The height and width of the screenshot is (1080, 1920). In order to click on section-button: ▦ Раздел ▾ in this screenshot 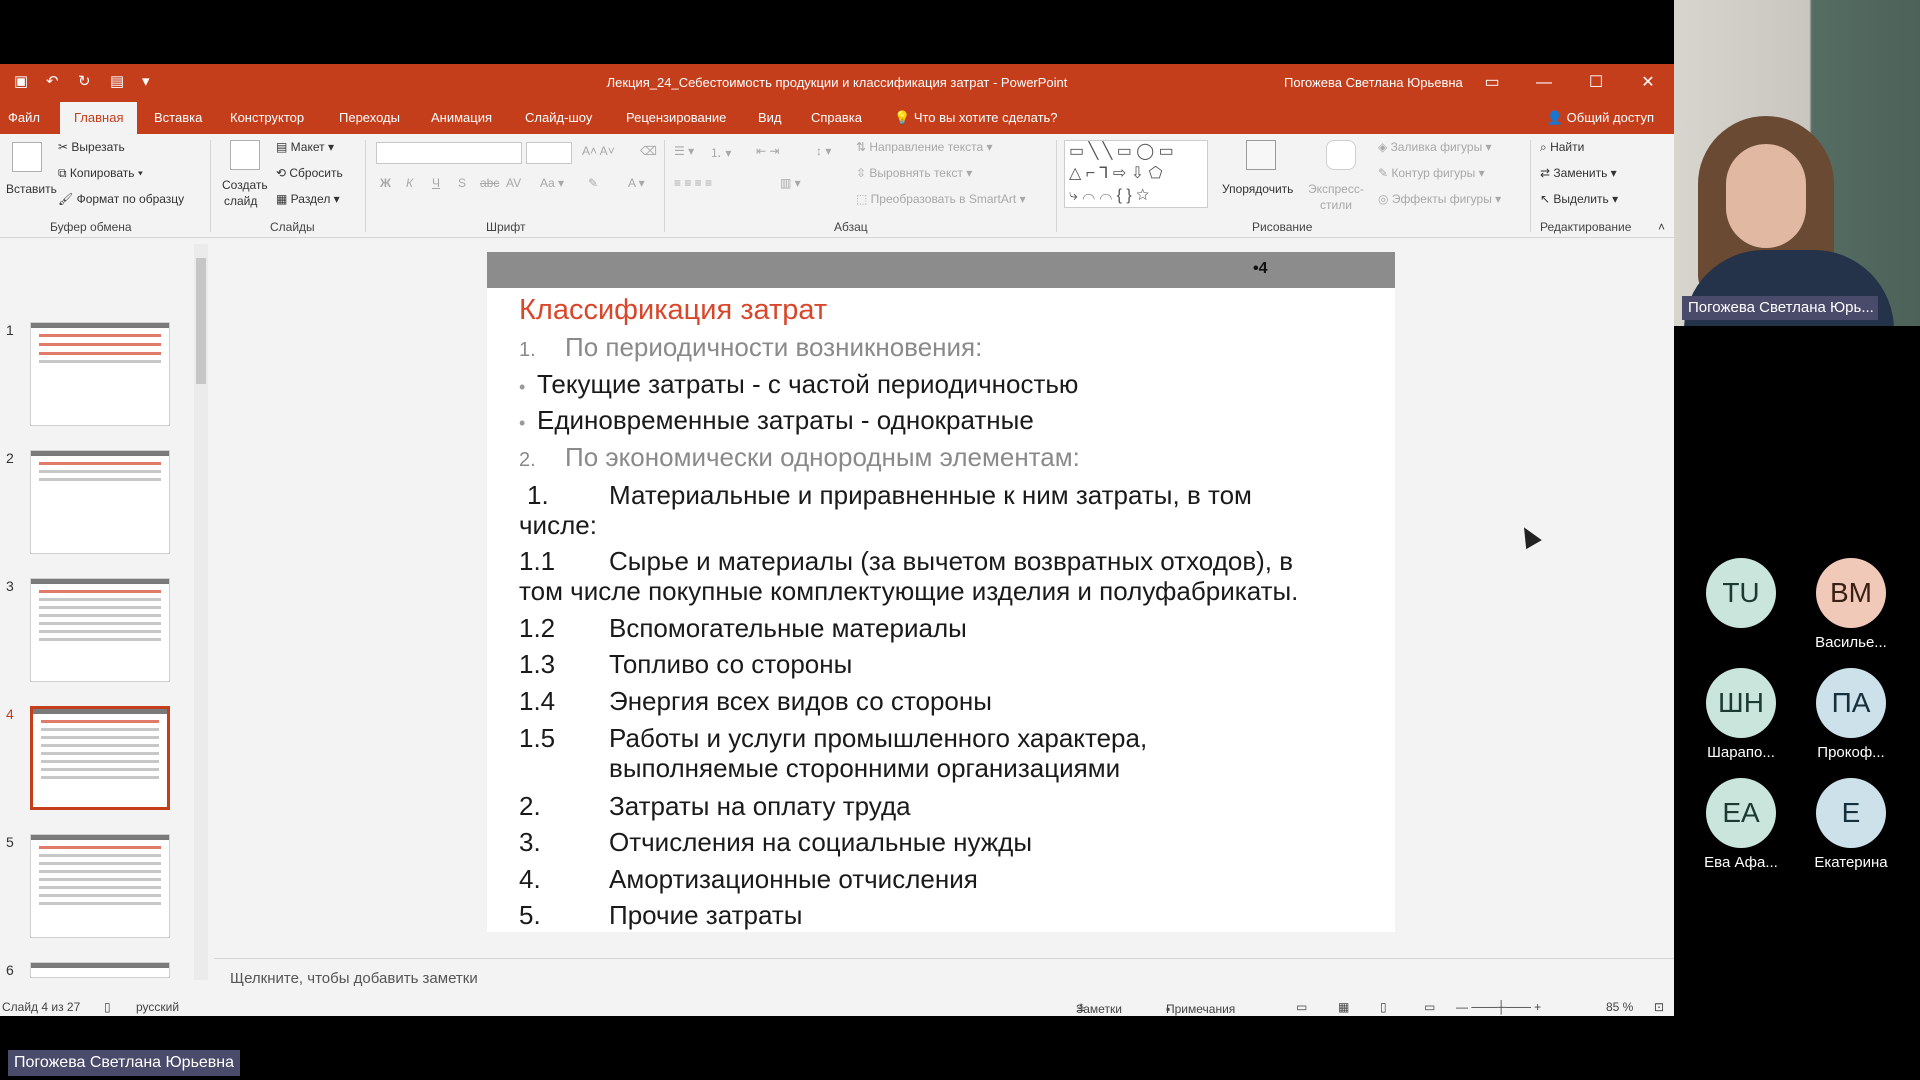, I will do `click(308, 199)`.